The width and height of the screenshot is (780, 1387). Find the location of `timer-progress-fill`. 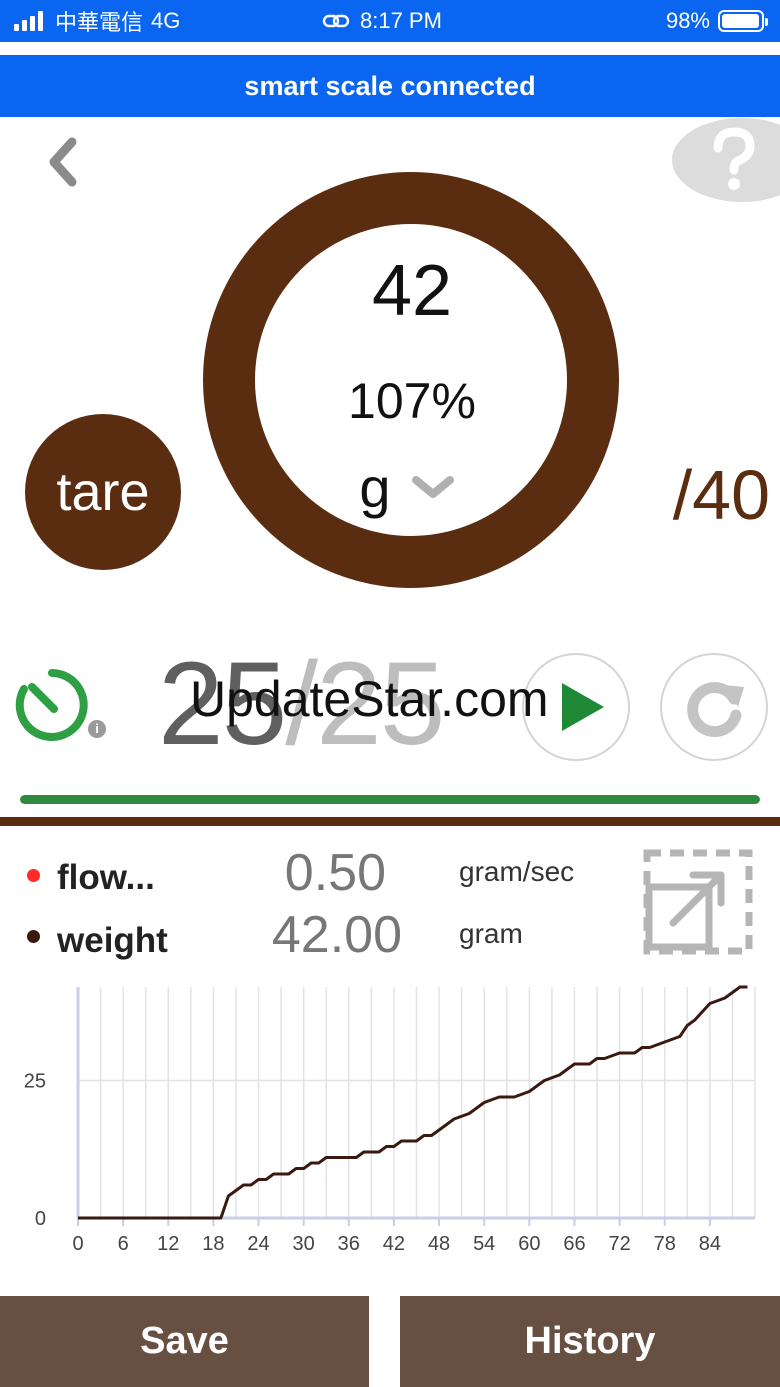

timer-progress-fill is located at coordinates (390, 799).